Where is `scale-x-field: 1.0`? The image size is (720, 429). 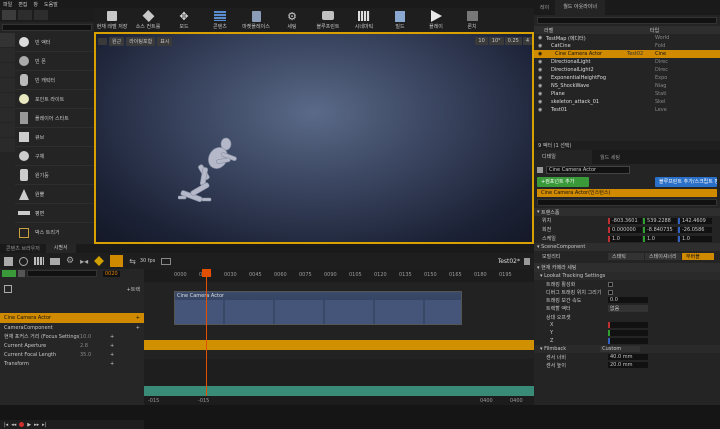 scale-x-field: 1.0 is located at coordinates (625, 238).